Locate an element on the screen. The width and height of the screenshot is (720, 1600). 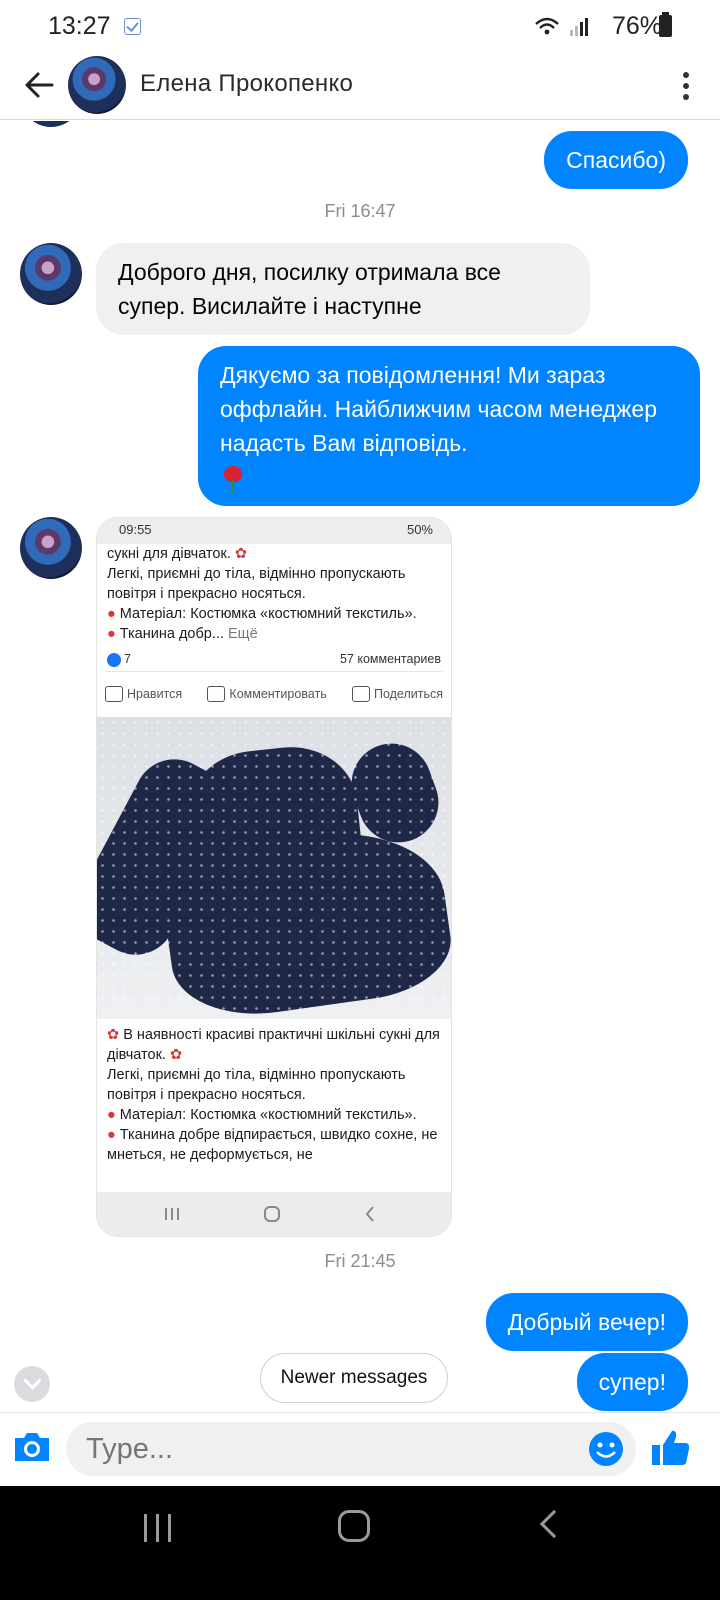
battery-percent: 76% is located at coordinates (636, 26).